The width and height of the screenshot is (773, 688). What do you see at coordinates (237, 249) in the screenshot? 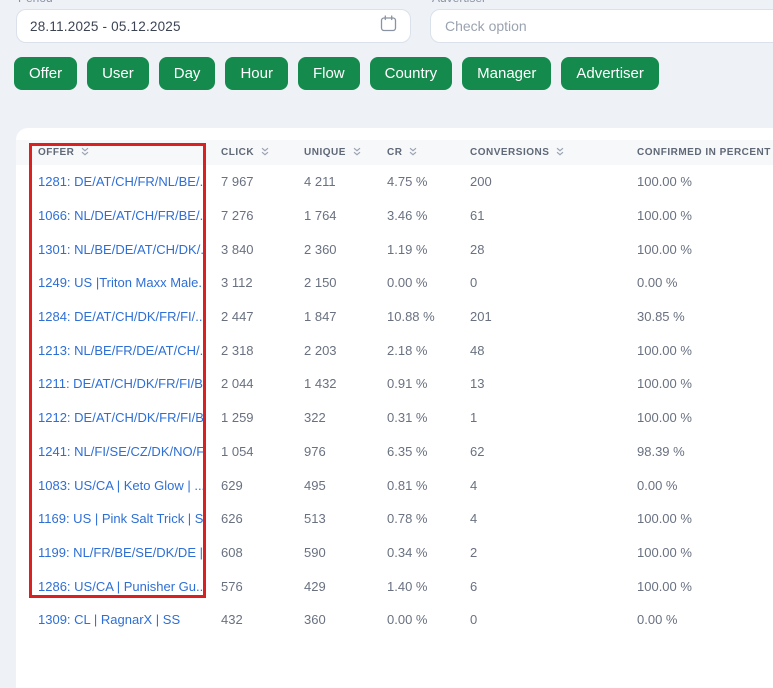
I see `click-cell: 3 840` at bounding box center [237, 249].